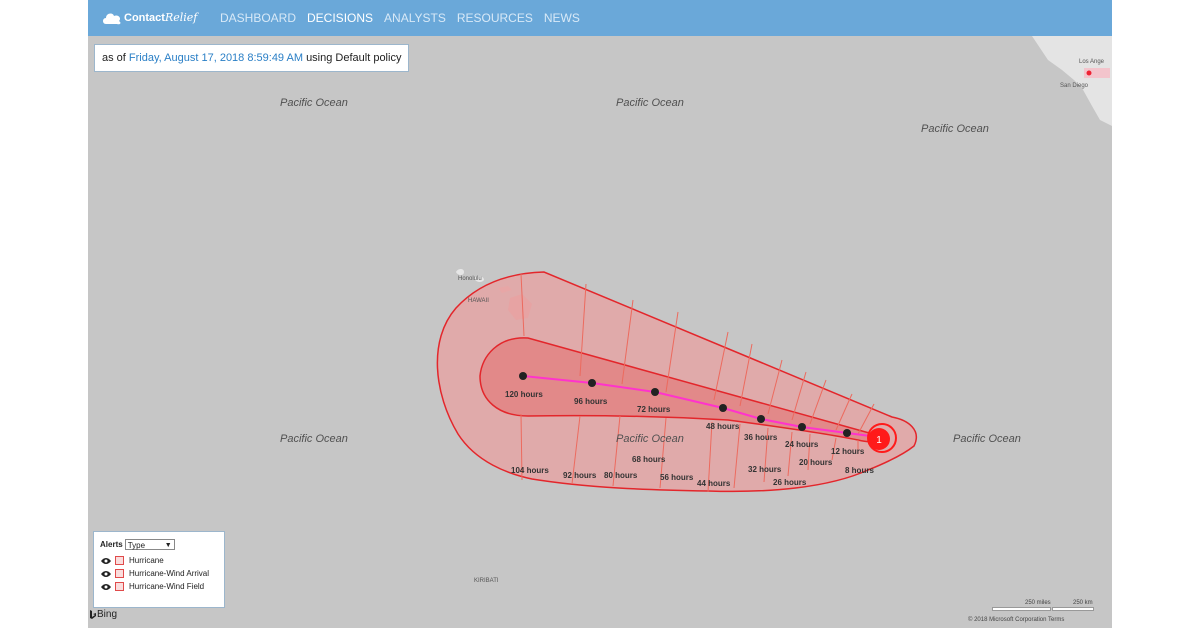 The image size is (1200, 628). I want to click on california-coast-land, so click(1072, 81).